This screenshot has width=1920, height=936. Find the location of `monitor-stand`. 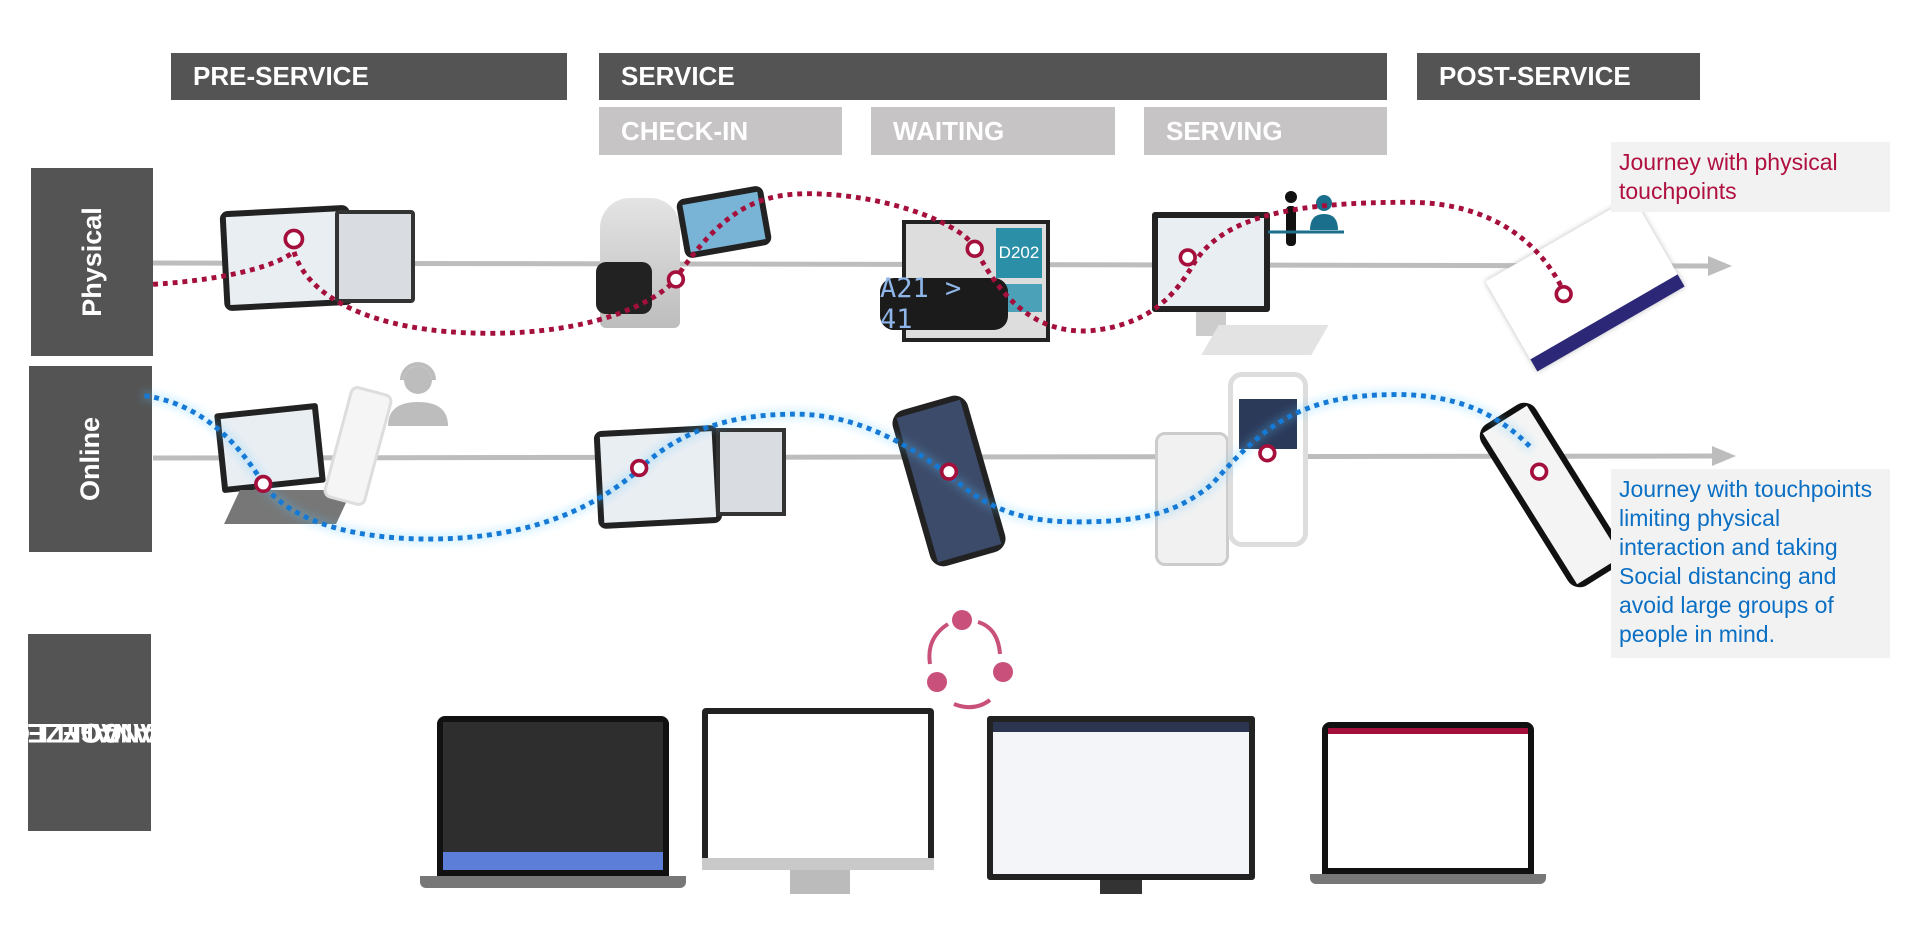

monitor-stand is located at coordinates (820, 882).